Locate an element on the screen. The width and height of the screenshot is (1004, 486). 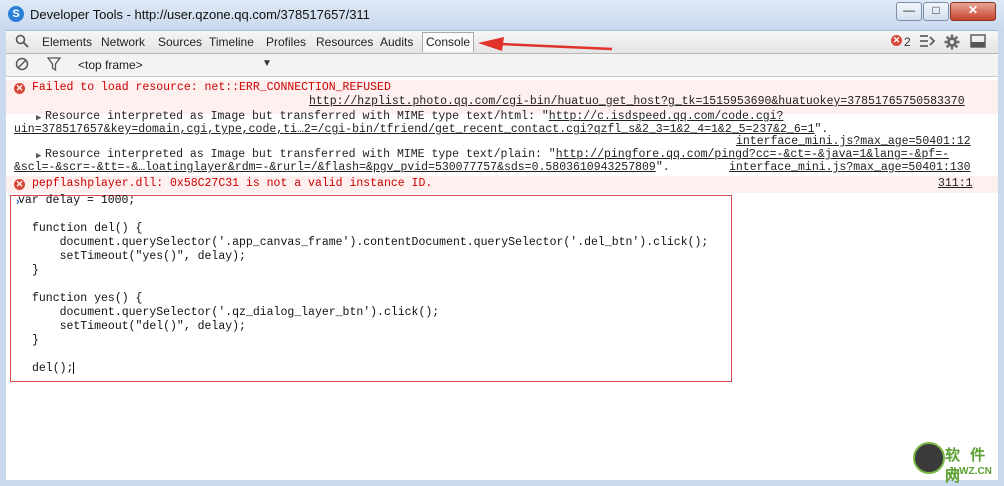
watermark-text: 软 件 网 is located at coordinates (967, 466).